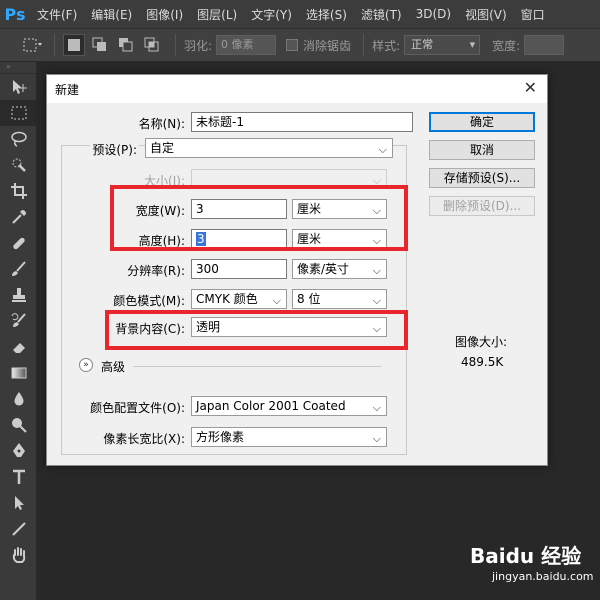 The height and width of the screenshot is (600, 600). I want to click on advanced-toggle-icon: », so click(86, 365).